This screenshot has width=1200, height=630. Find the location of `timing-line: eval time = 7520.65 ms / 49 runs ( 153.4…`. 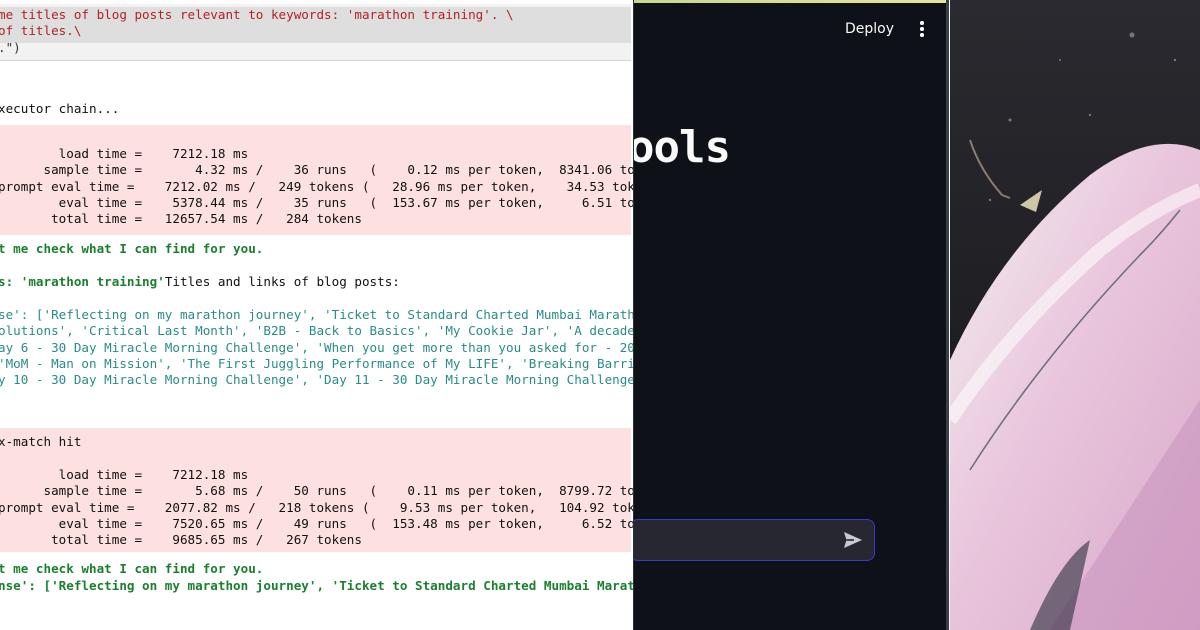

timing-line: eval time = 7520.65 ms / 49 runs ( 153.4… is located at coordinates (316, 523).